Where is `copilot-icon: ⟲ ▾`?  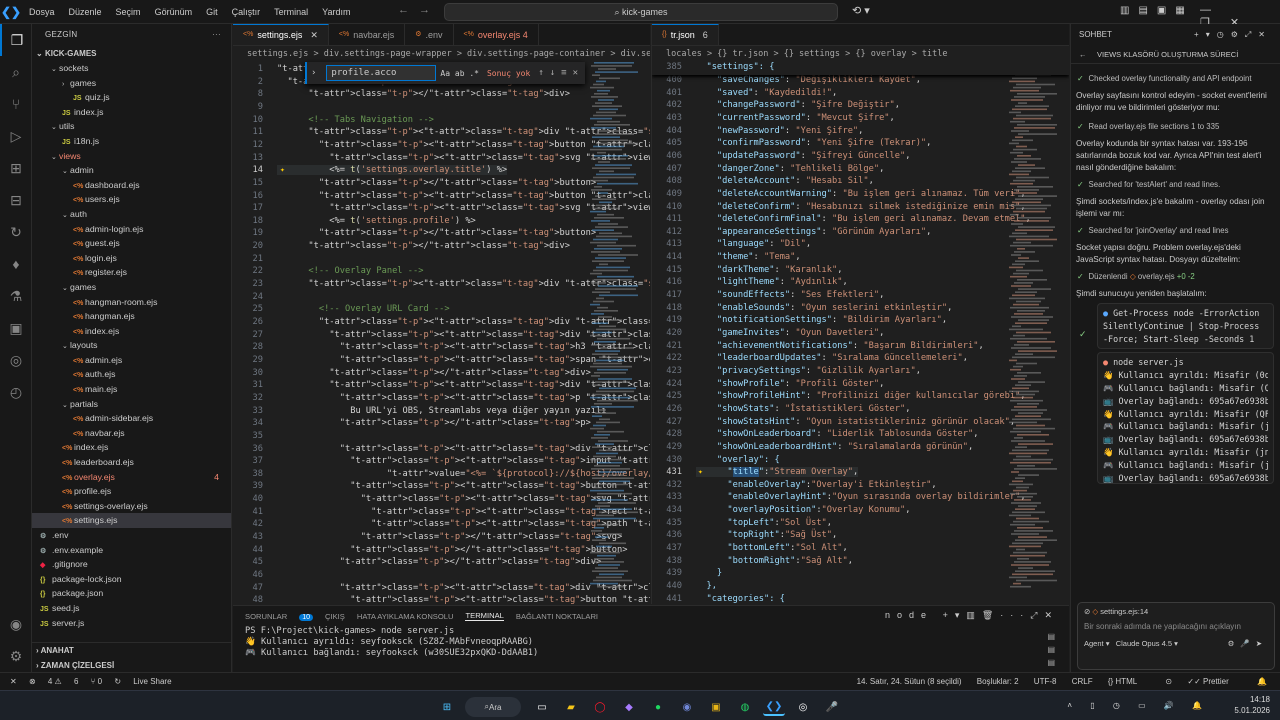
copilot-icon: ⟲ ▾ is located at coordinates (861, 10).